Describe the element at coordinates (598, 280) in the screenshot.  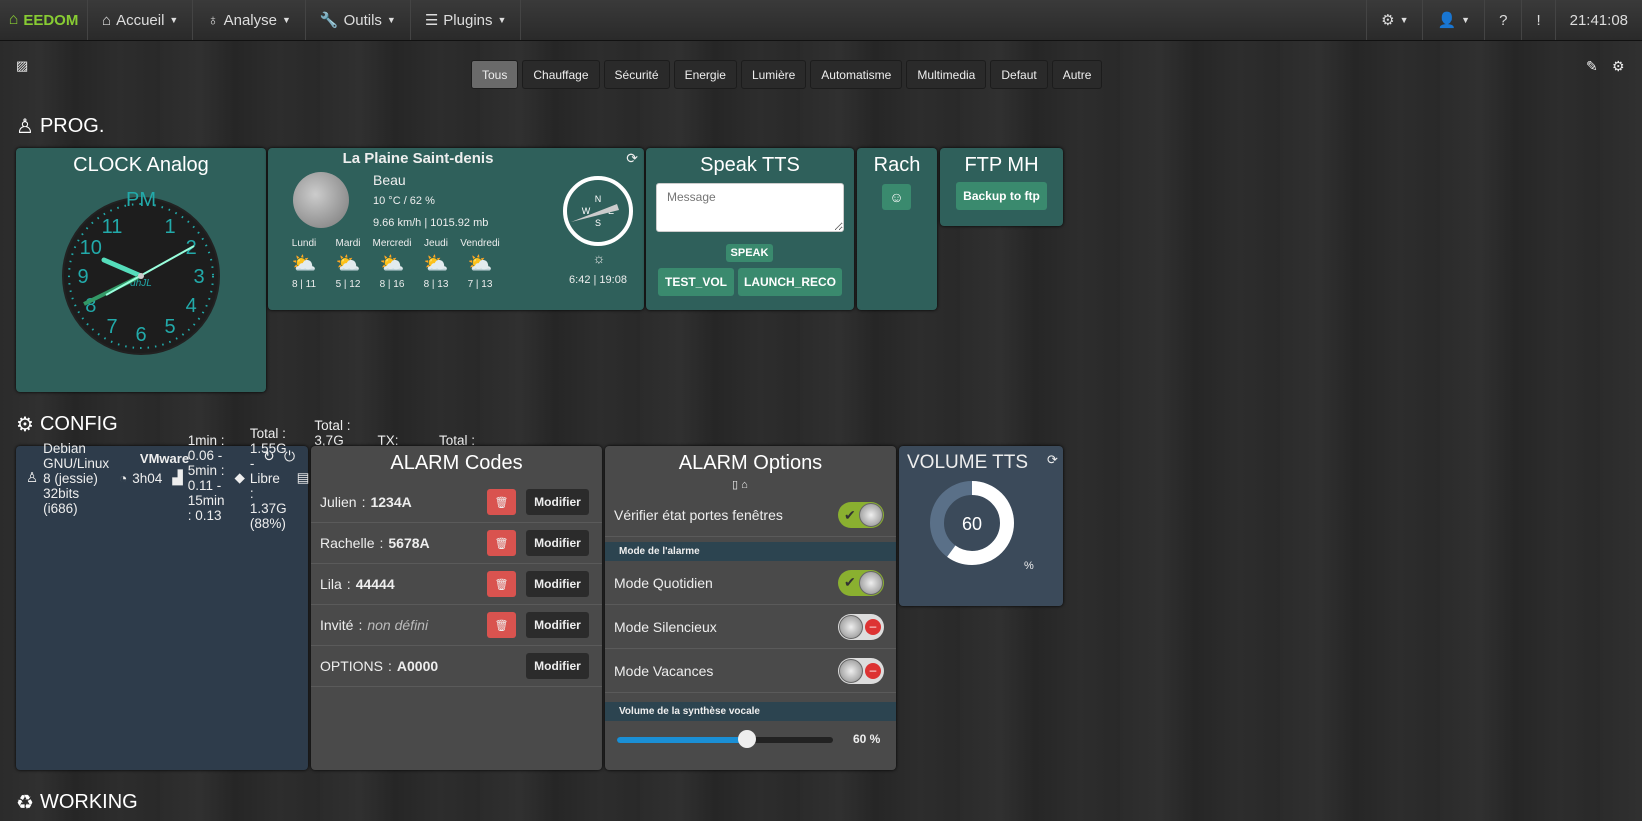
I see `sunrise-sunset: 6:42 | 19:08` at that location.